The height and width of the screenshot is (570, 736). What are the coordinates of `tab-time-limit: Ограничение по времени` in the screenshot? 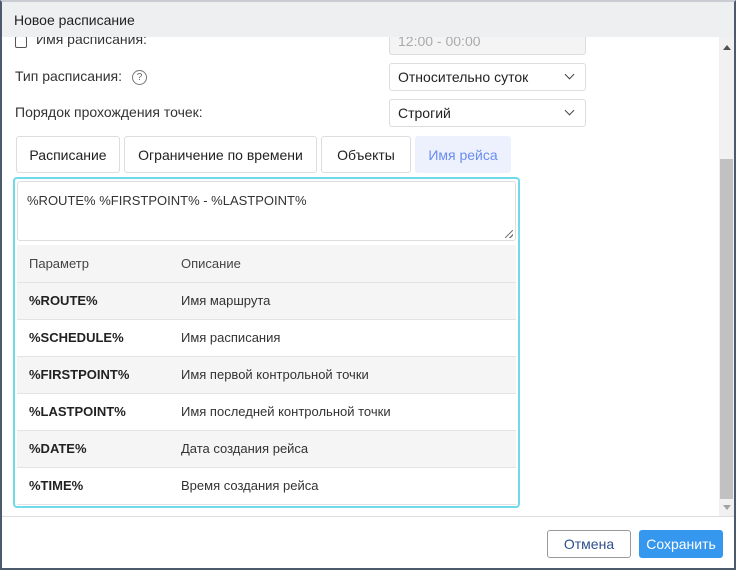 It's located at (220, 154).